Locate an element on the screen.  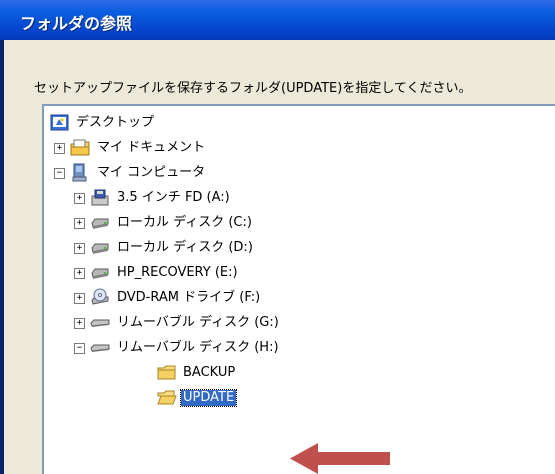
tree-item-drive-d: + ローカル ディスク (D:) is located at coordinates (204, 249).